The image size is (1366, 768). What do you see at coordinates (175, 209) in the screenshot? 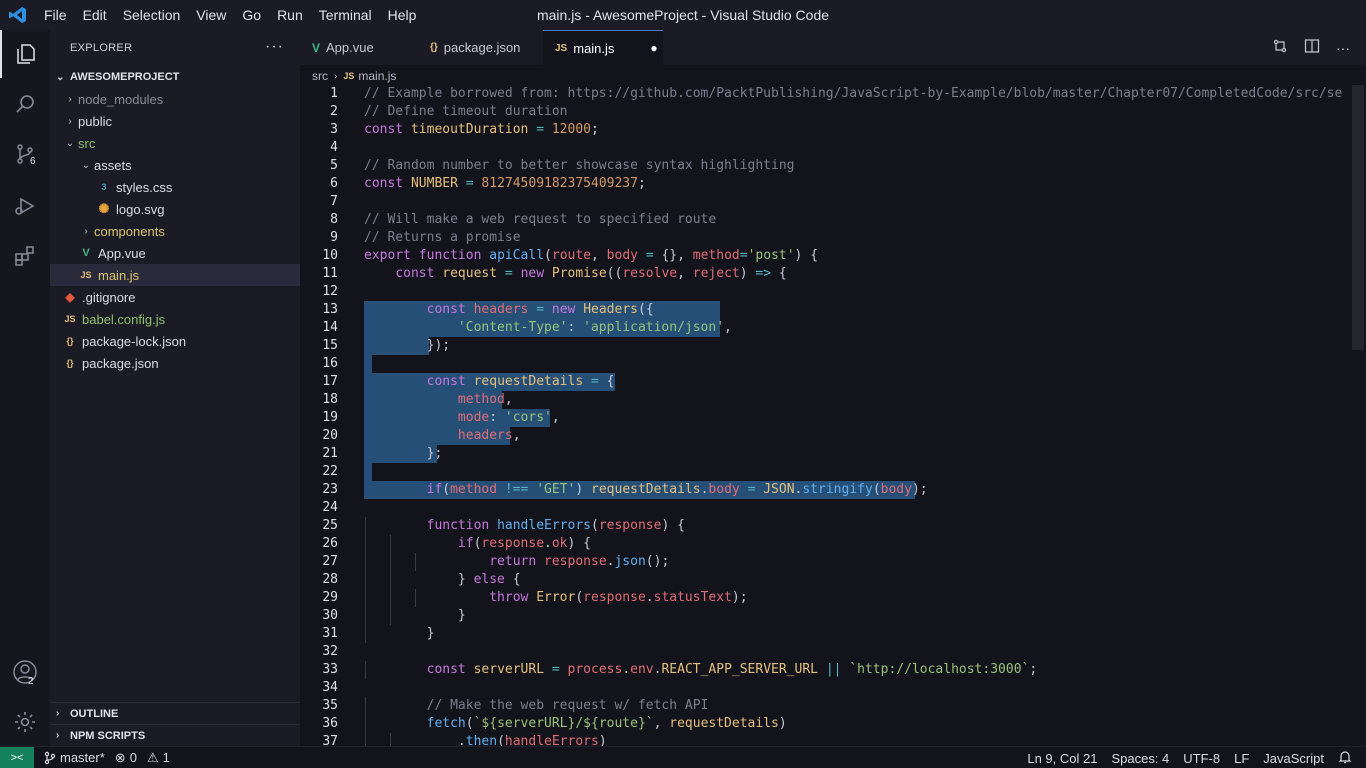
I see `tree-item-logo-svg: ✺ logo.svg` at bounding box center [175, 209].